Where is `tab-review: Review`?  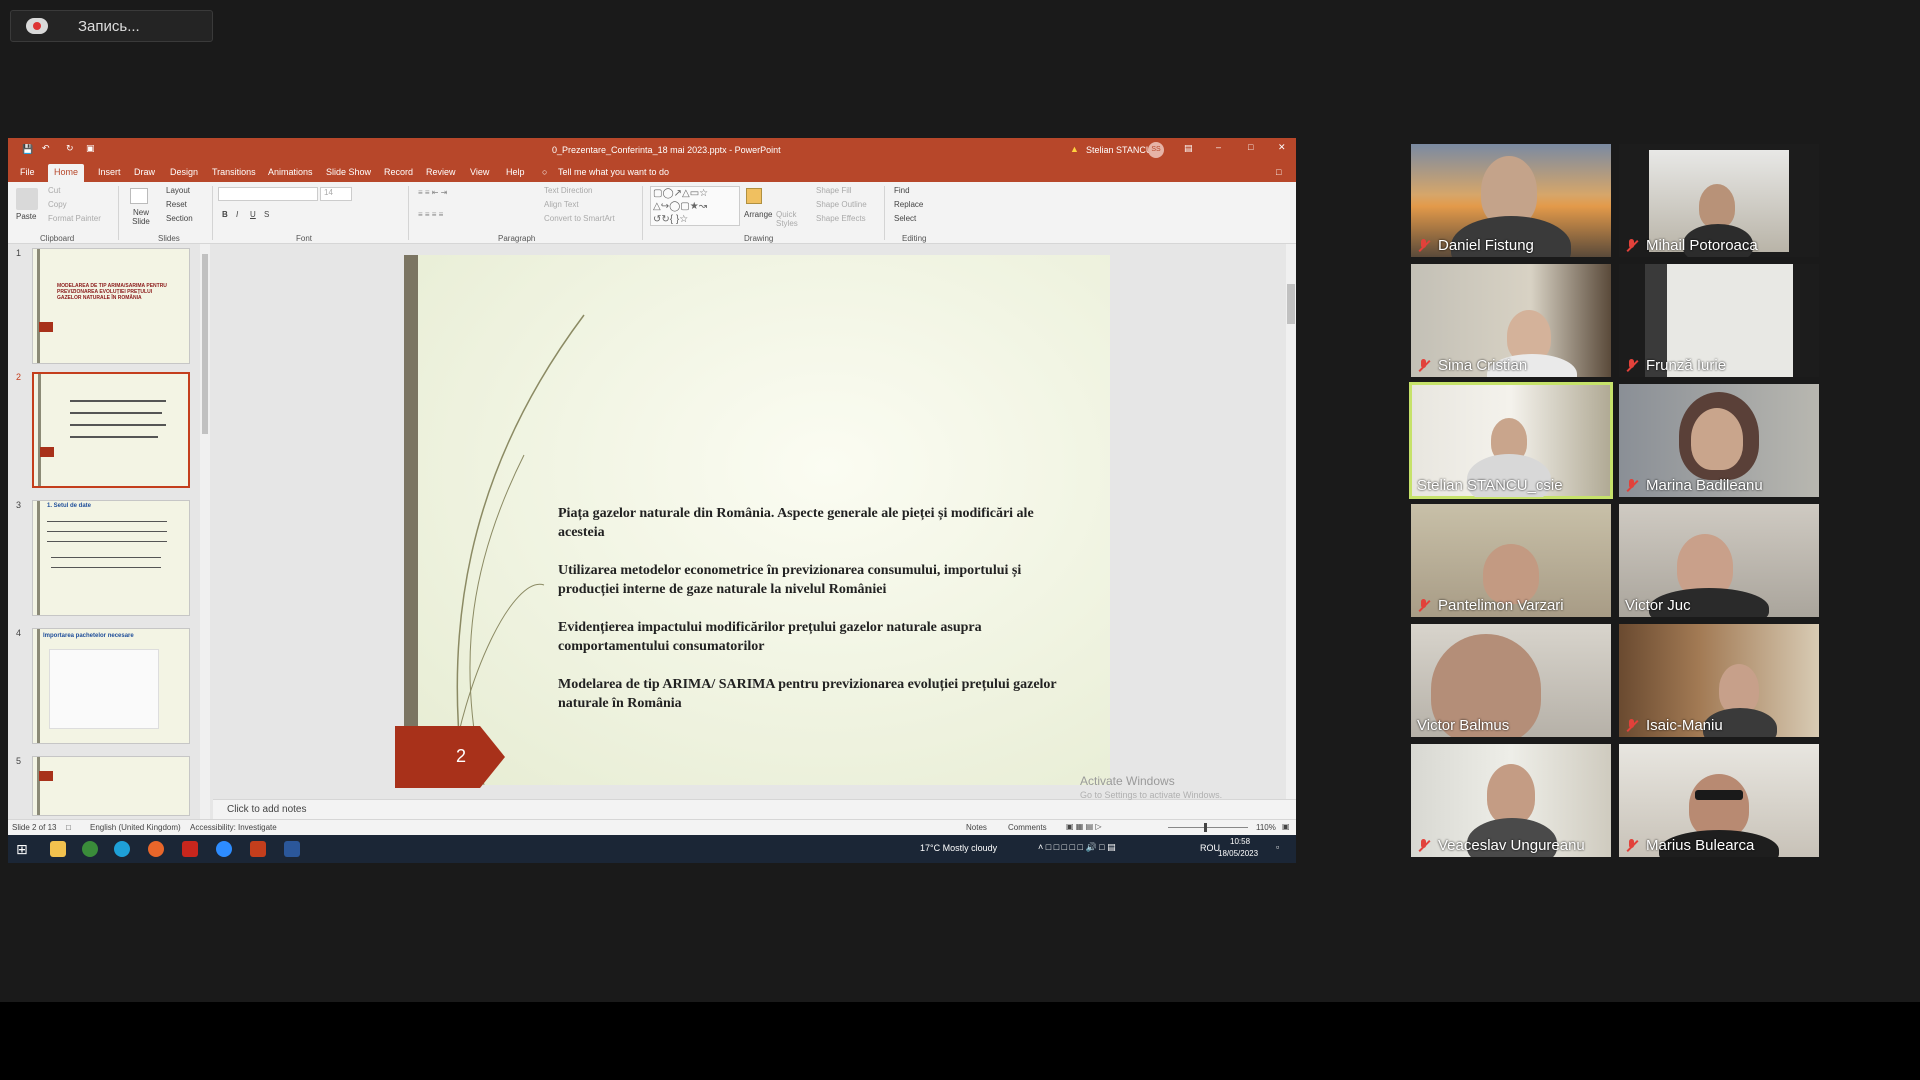 tab-review: Review is located at coordinates (441, 172).